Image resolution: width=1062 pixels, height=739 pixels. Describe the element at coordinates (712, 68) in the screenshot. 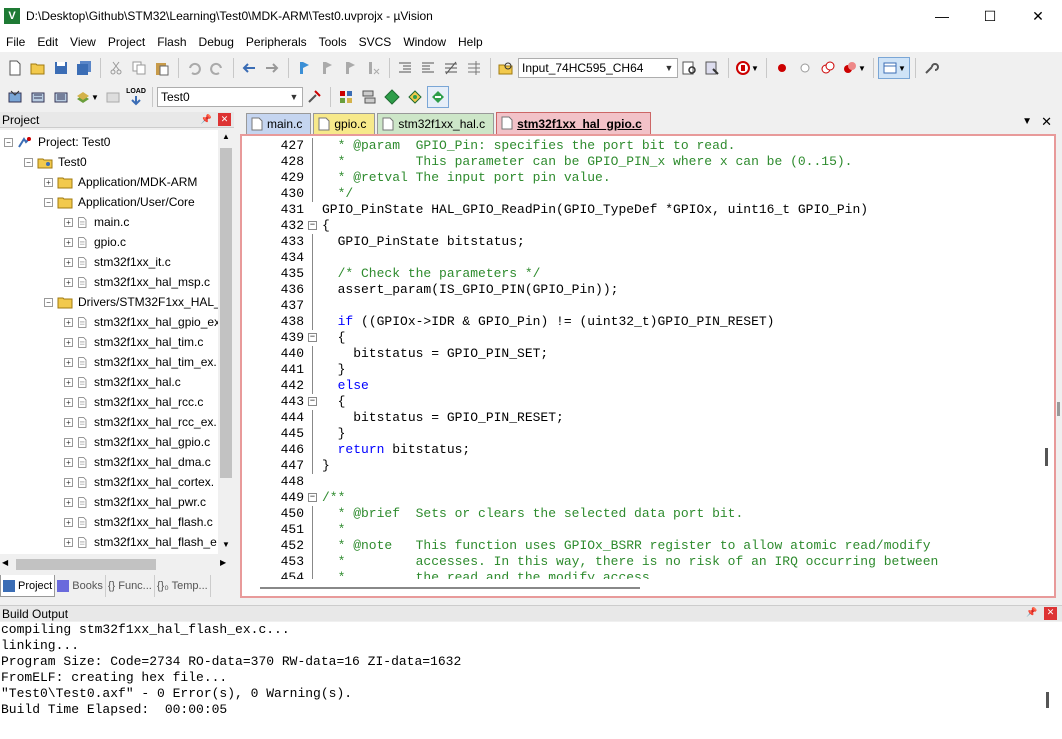

I see `incremental-find-icon` at that location.